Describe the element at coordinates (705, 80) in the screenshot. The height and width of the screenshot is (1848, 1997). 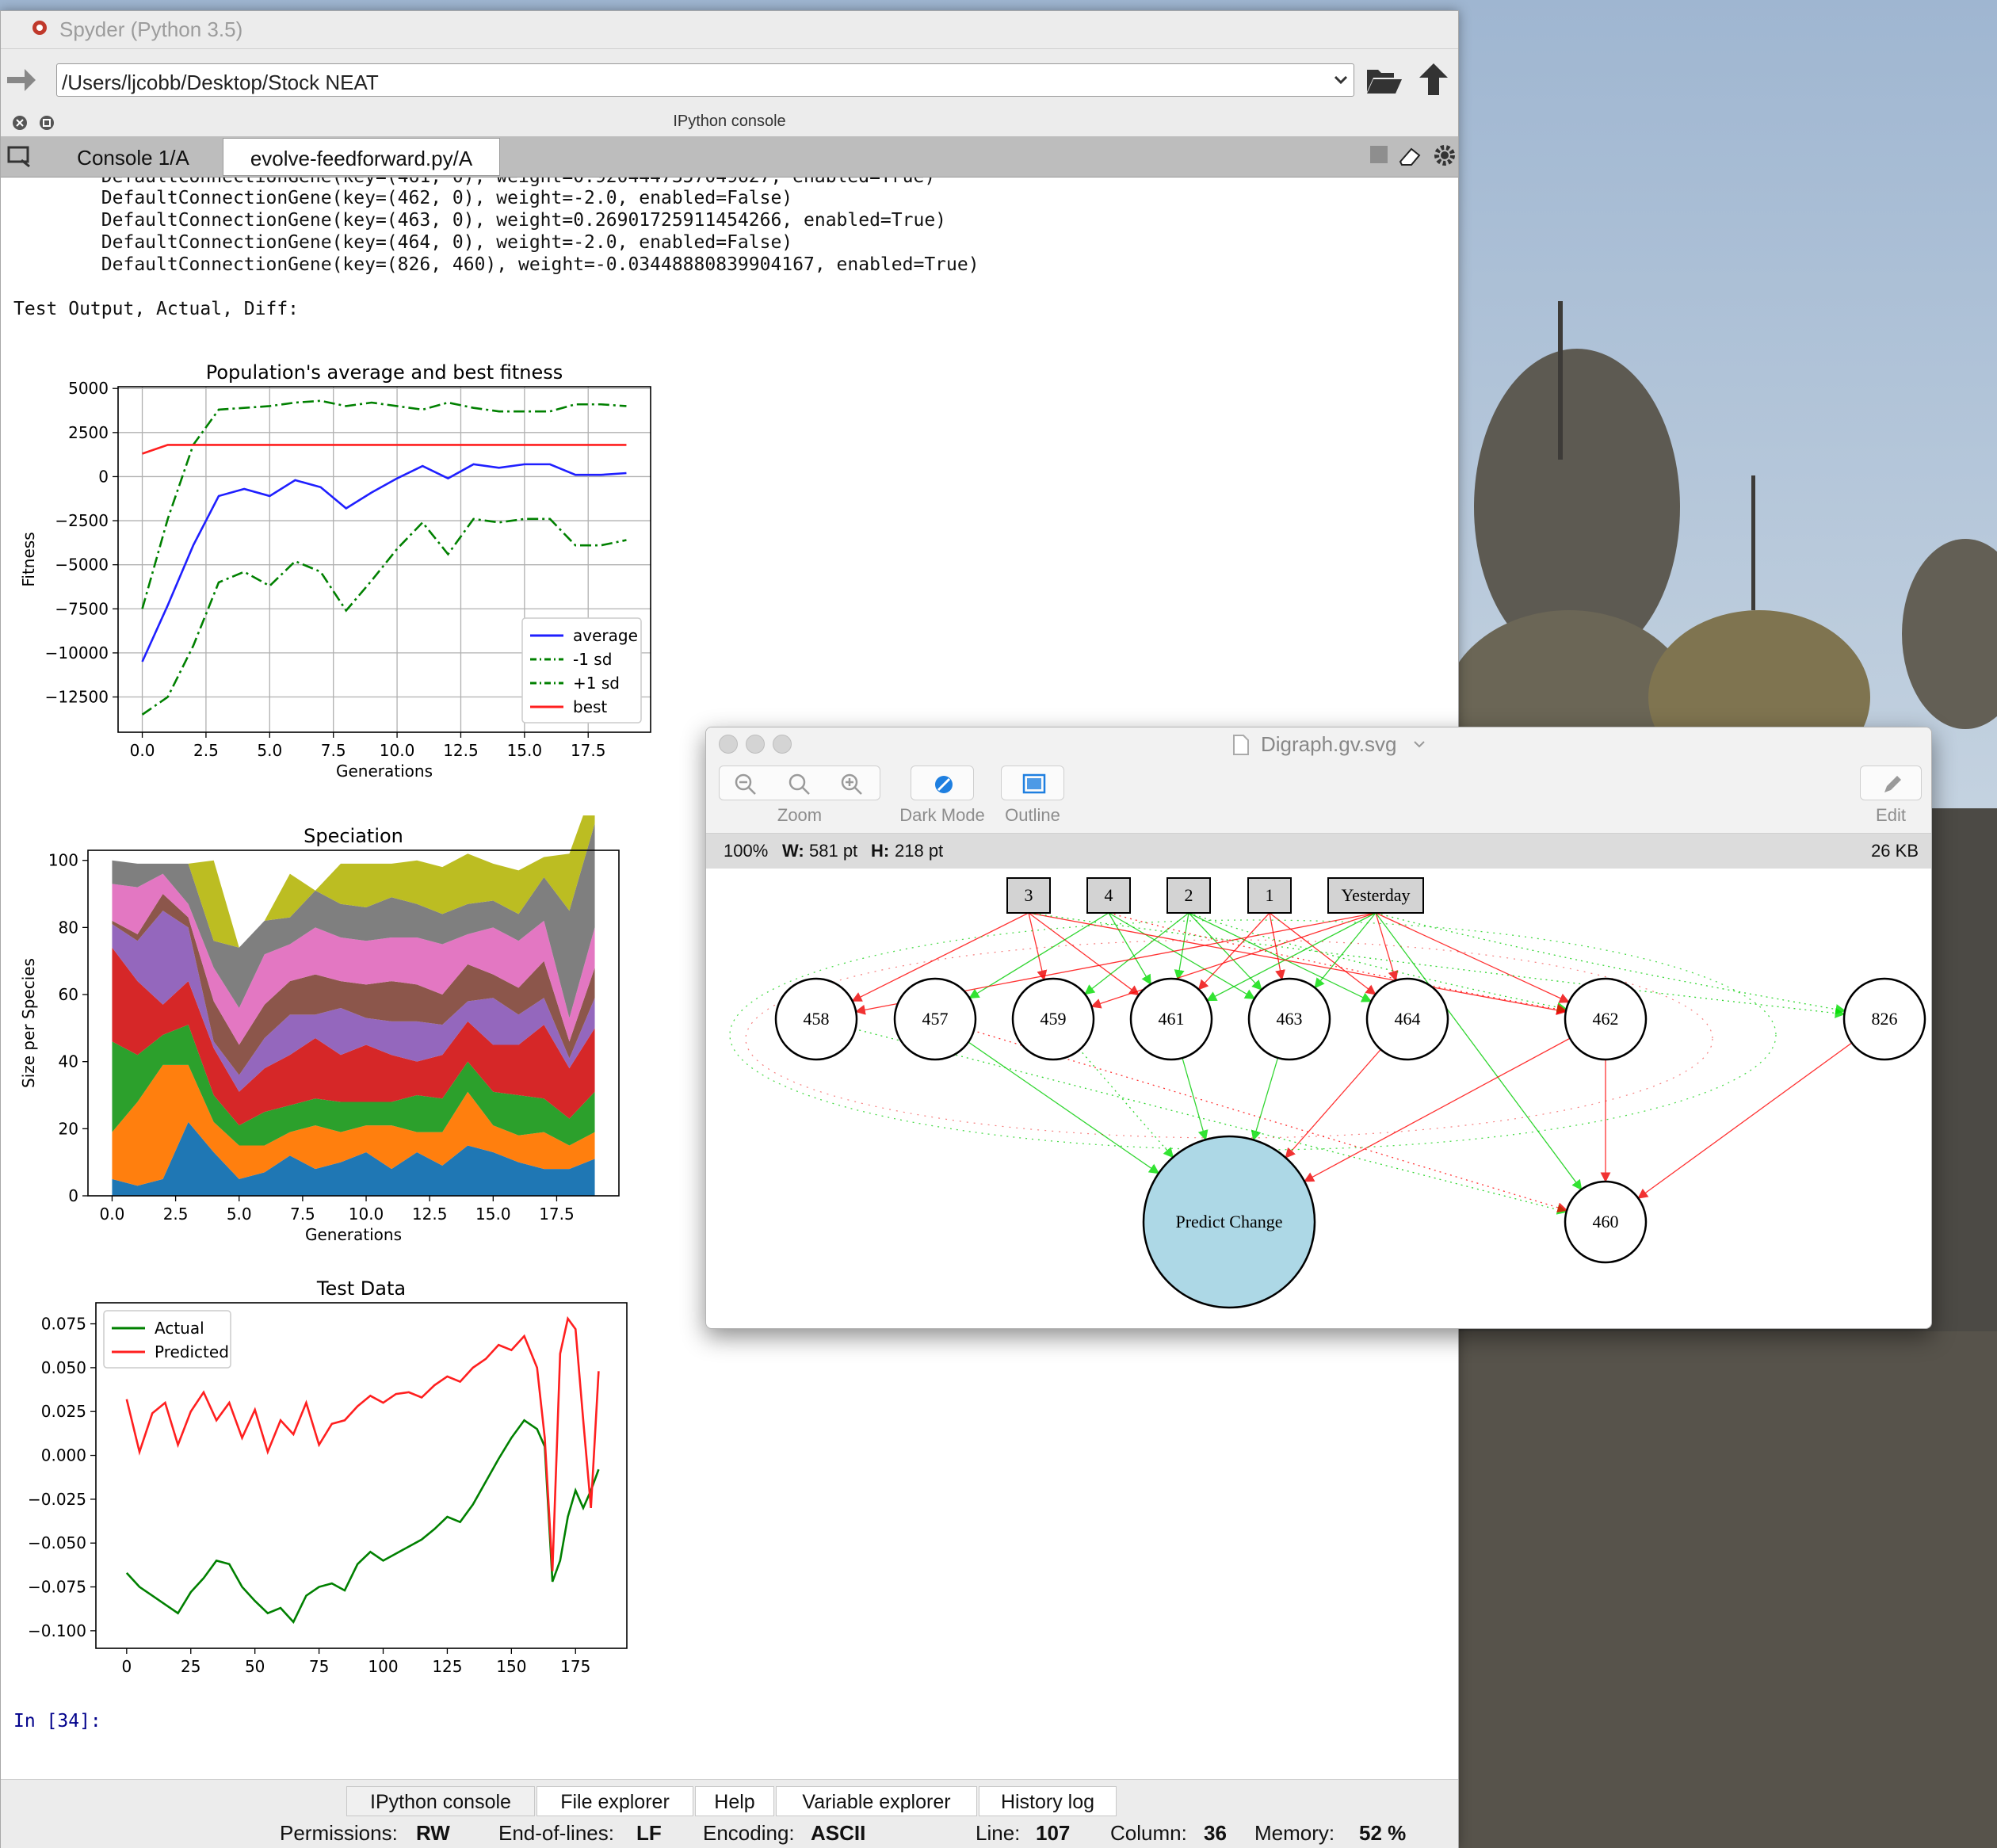
I see `working-directory-input: /Users/ljcobb/Desktop/Stock NEAT` at that location.